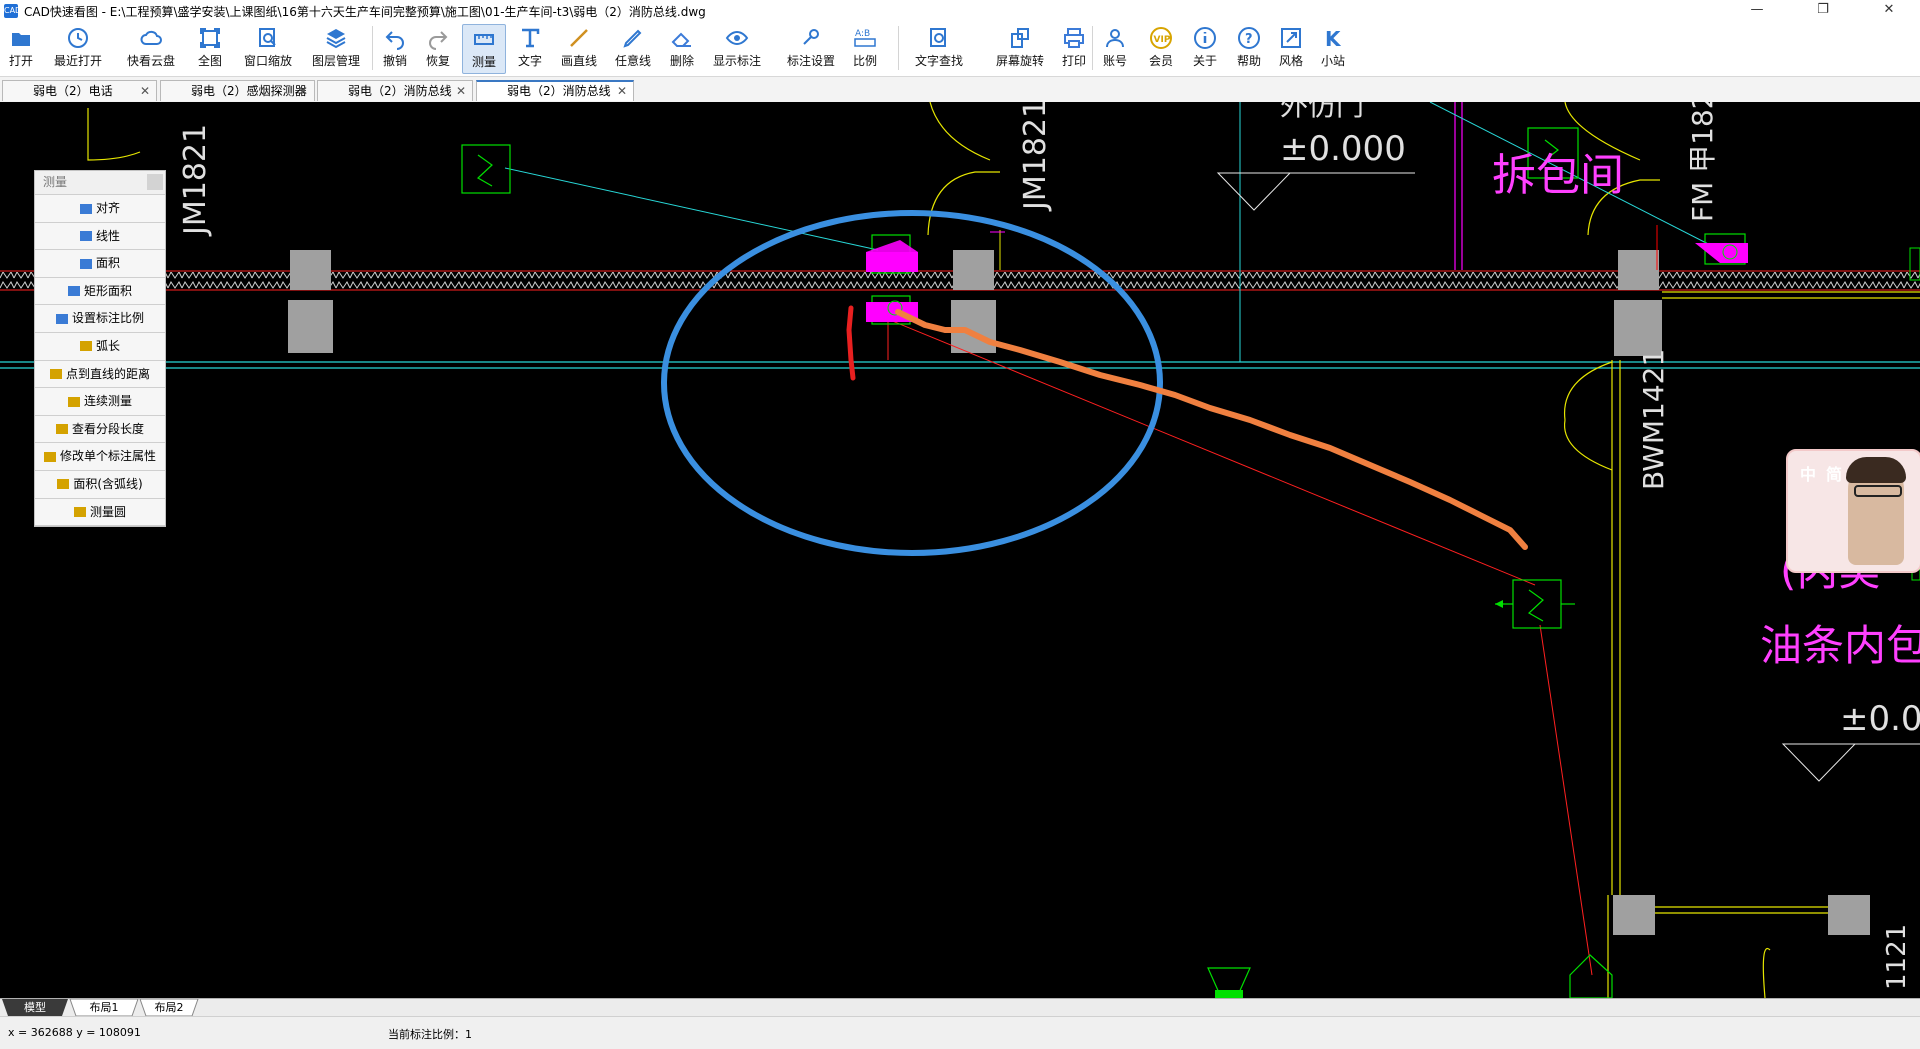 Image resolution: width=1920 pixels, height=1049 pixels. What do you see at coordinates (104, 1007) in the screenshot?
I see `layout-tab-1: 布局1` at bounding box center [104, 1007].